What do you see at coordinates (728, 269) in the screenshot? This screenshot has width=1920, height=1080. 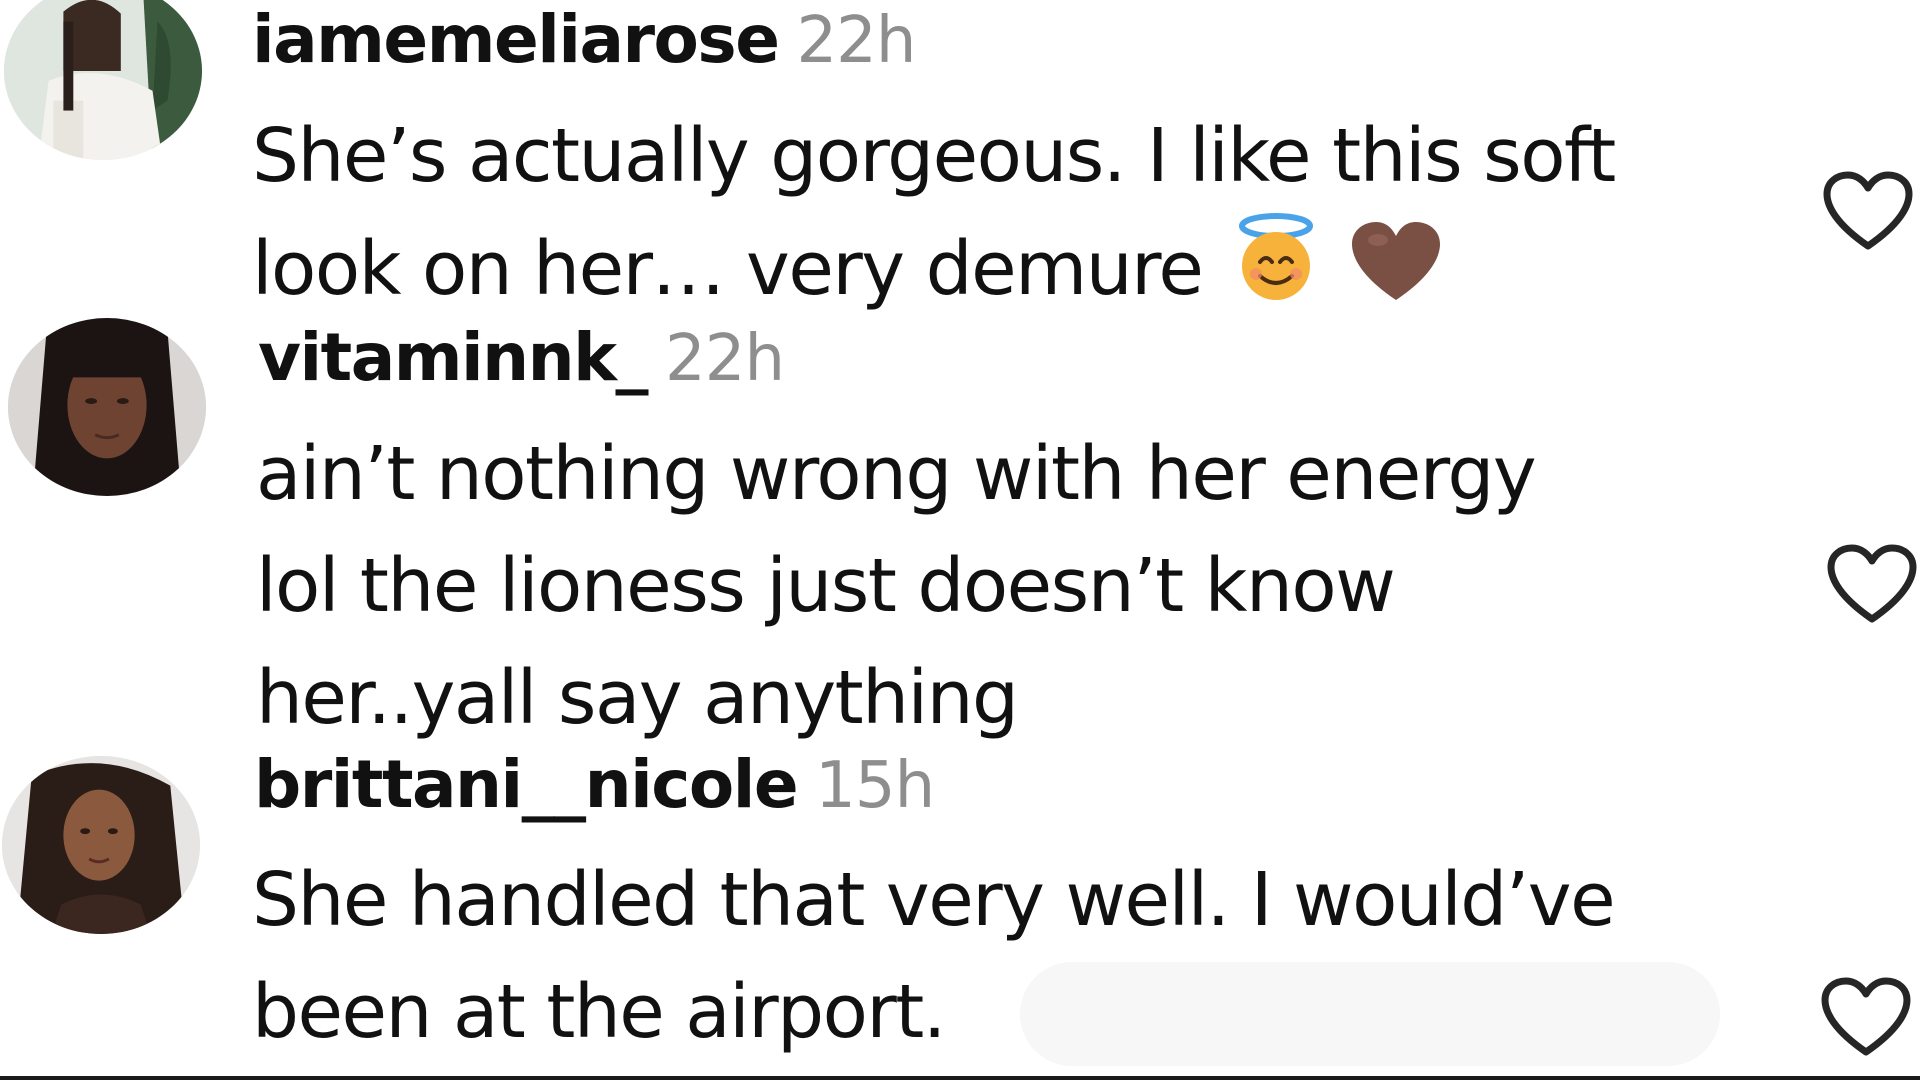 I see `comment-line-text: look on her… very demure` at bounding box center [728, 269].